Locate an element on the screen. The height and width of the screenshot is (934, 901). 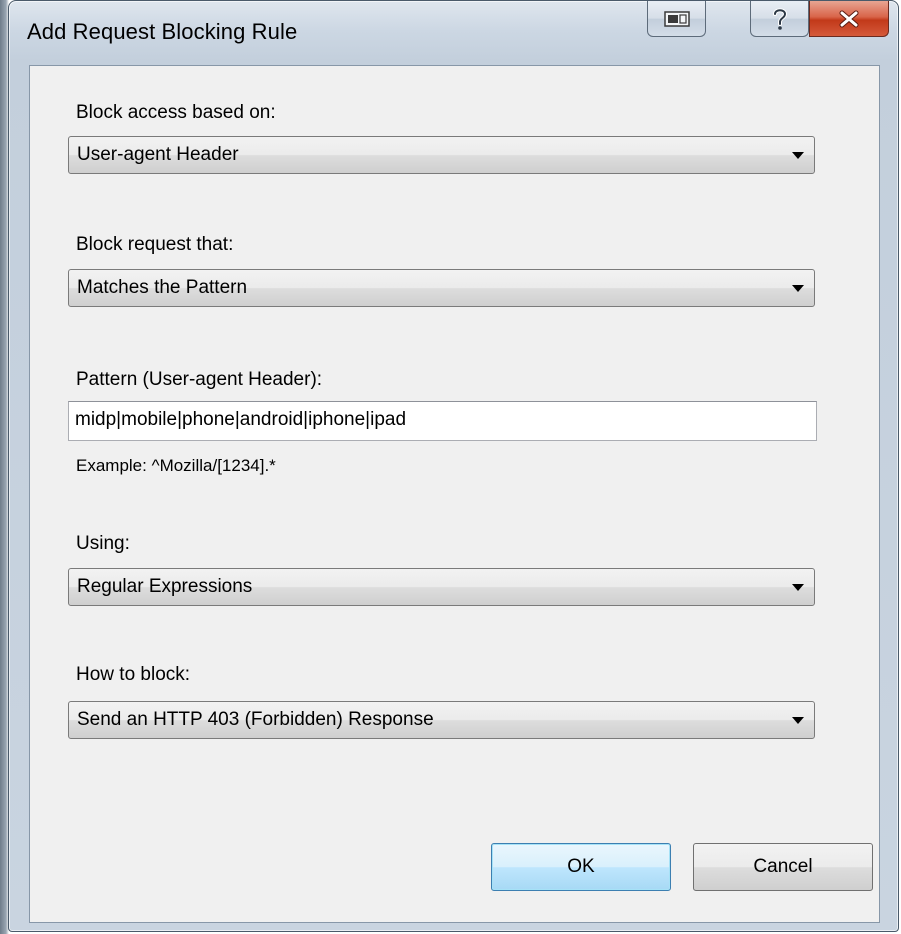
block-access-combobox: User-agent Header is located at coordinates (441, 155).